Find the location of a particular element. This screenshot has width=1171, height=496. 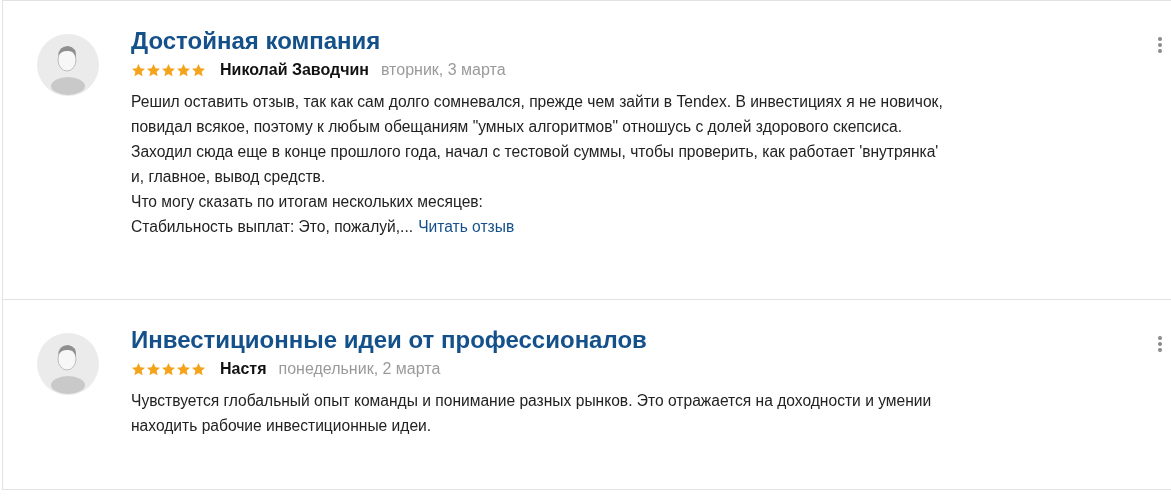

review-text: Решил оставить отзыв, так как сам долго сомневался, прежде чем зайти в Tendex. В инвестициях я не новичок, is located at coordinates (537, 101).